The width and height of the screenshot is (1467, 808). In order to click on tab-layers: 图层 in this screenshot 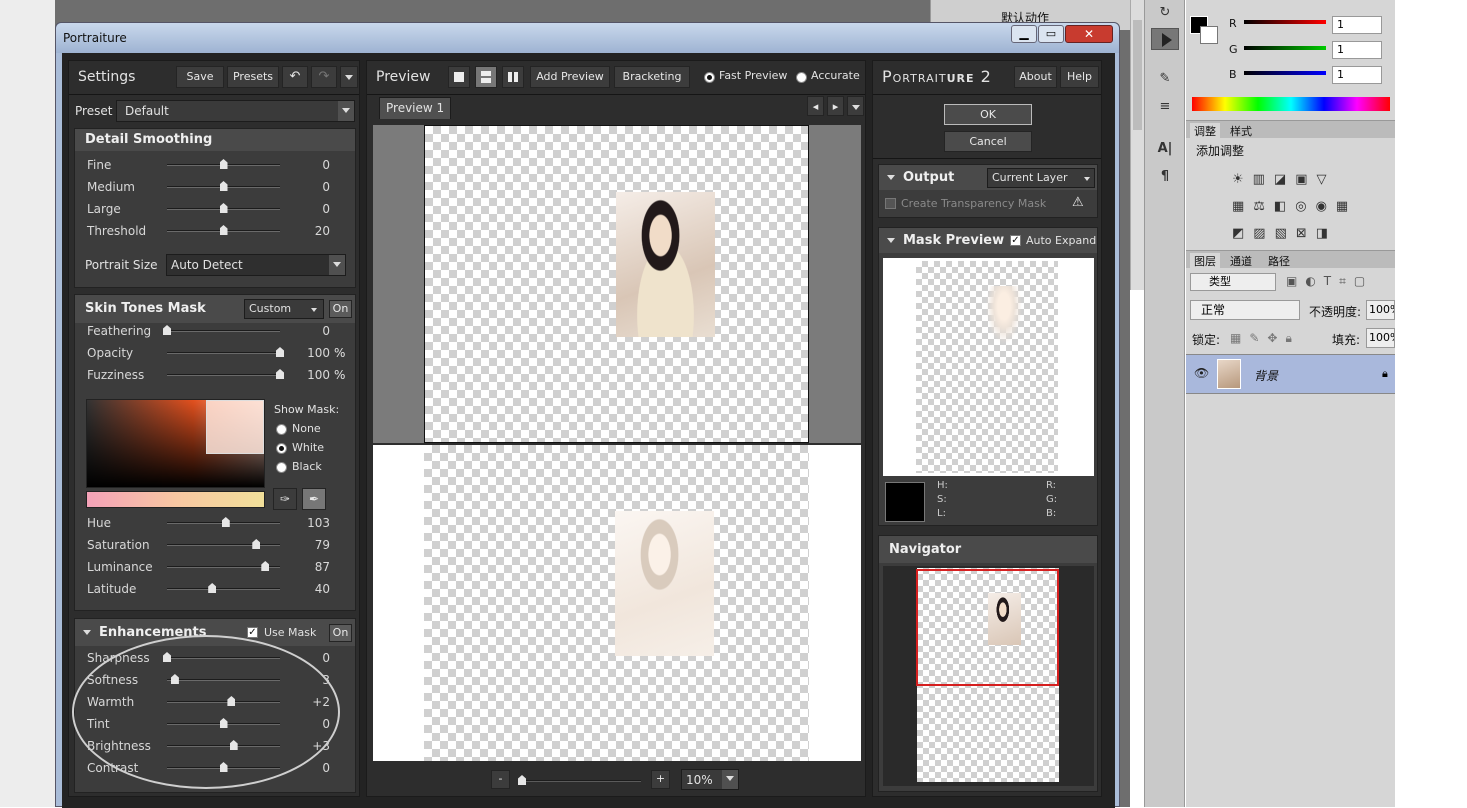, I will do `click(1205, 261)`.